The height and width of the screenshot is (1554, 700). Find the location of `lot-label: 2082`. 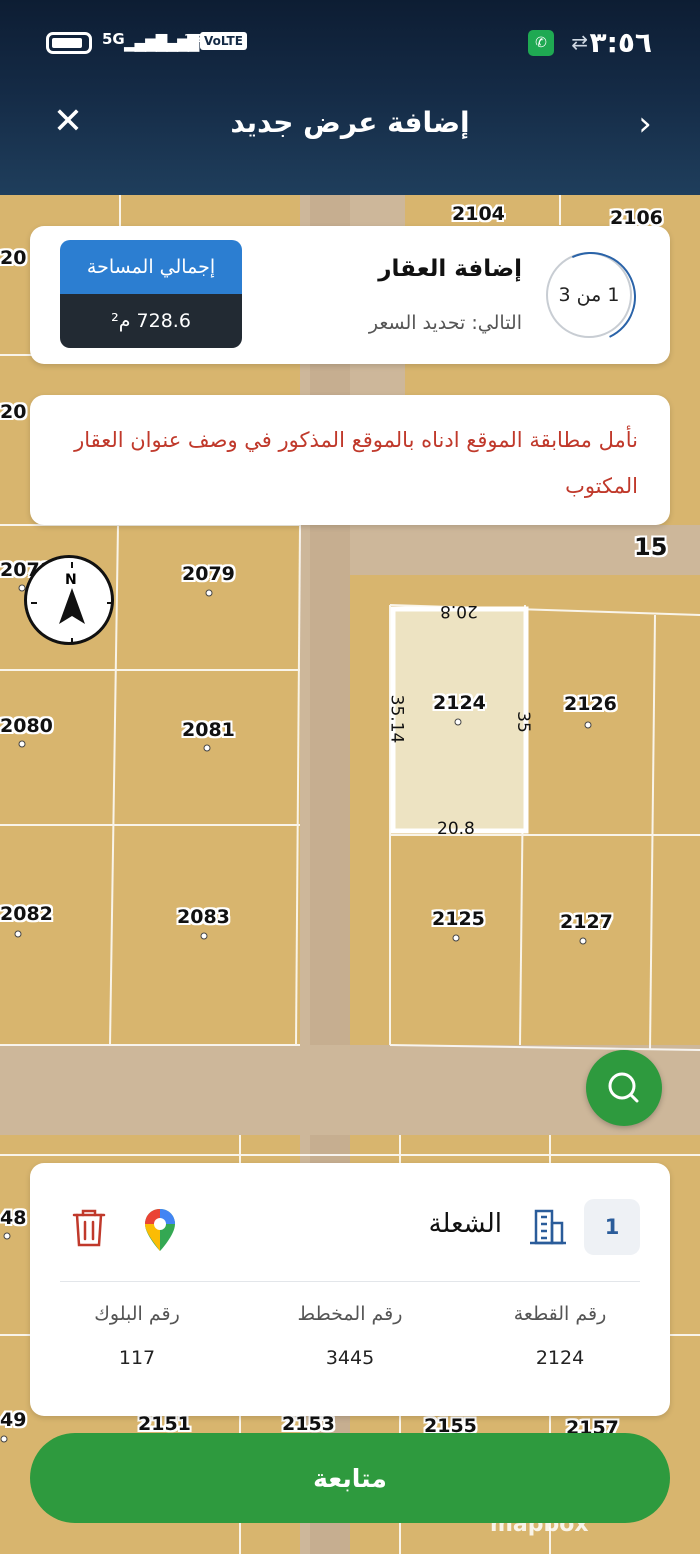

lot-label: 2082 is located at coordinates (26, 914).